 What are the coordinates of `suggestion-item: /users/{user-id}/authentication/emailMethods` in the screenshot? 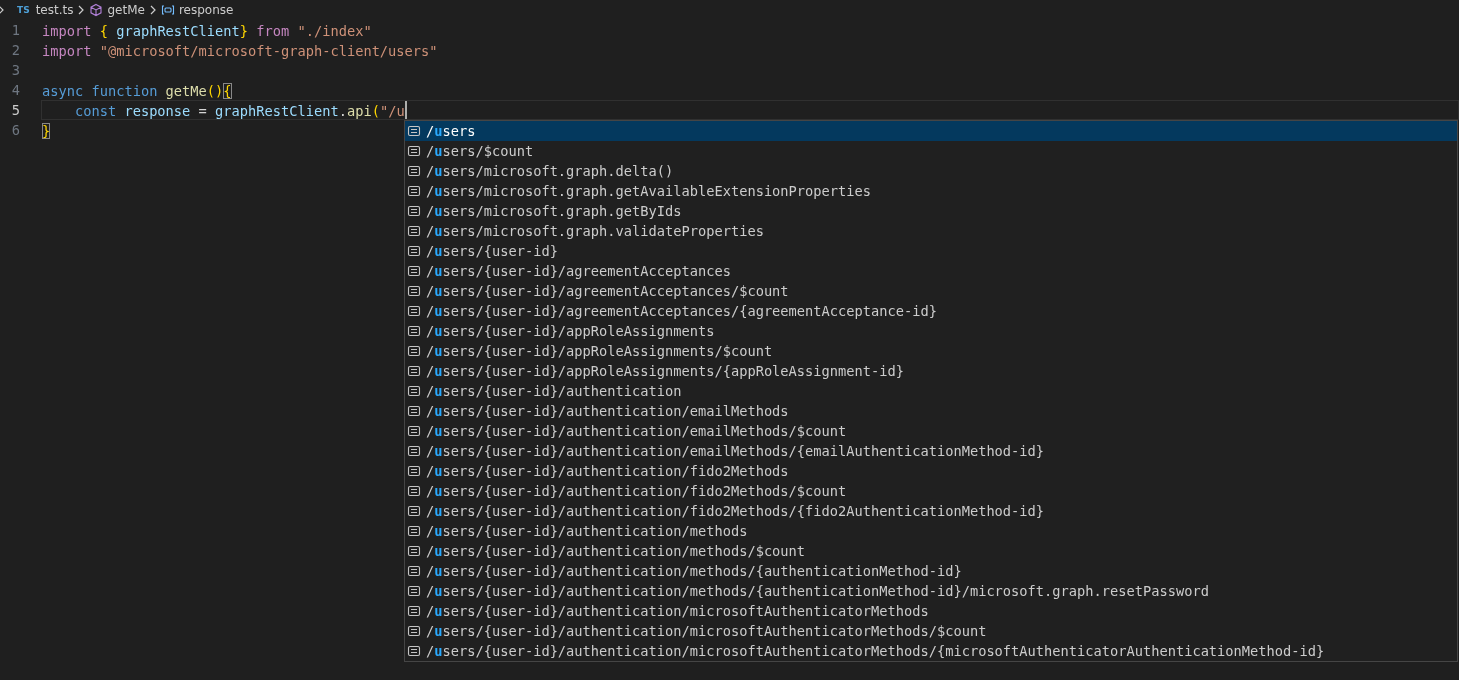 It's located at (931, 411).